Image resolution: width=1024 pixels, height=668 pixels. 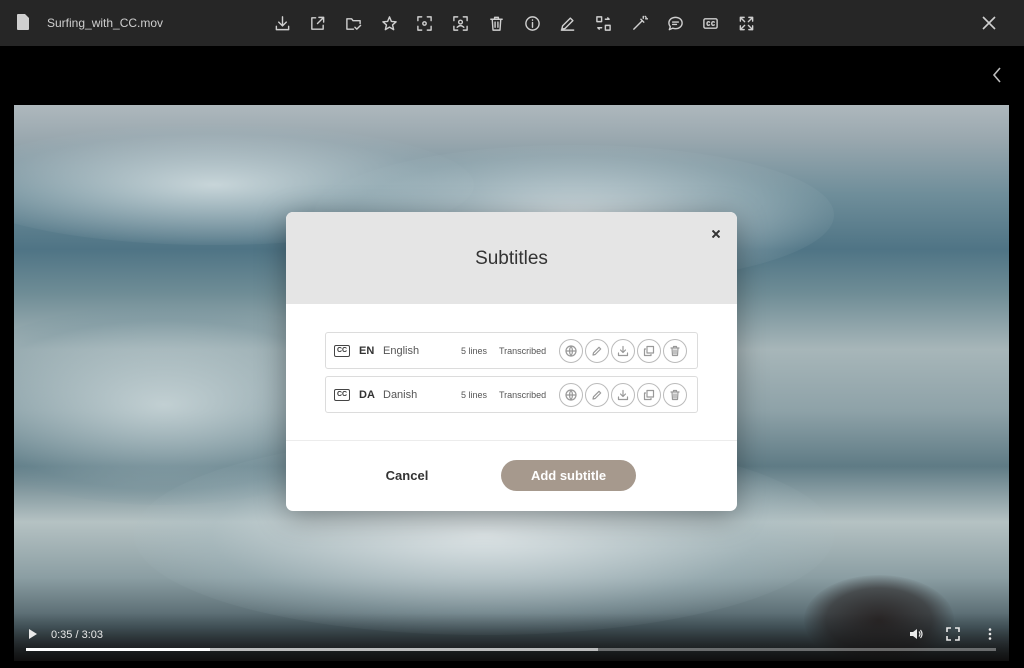 What do you see at coordinates (746, 23) in the screenshot?
I see `expand-icon` at bounding box center [746, 23].